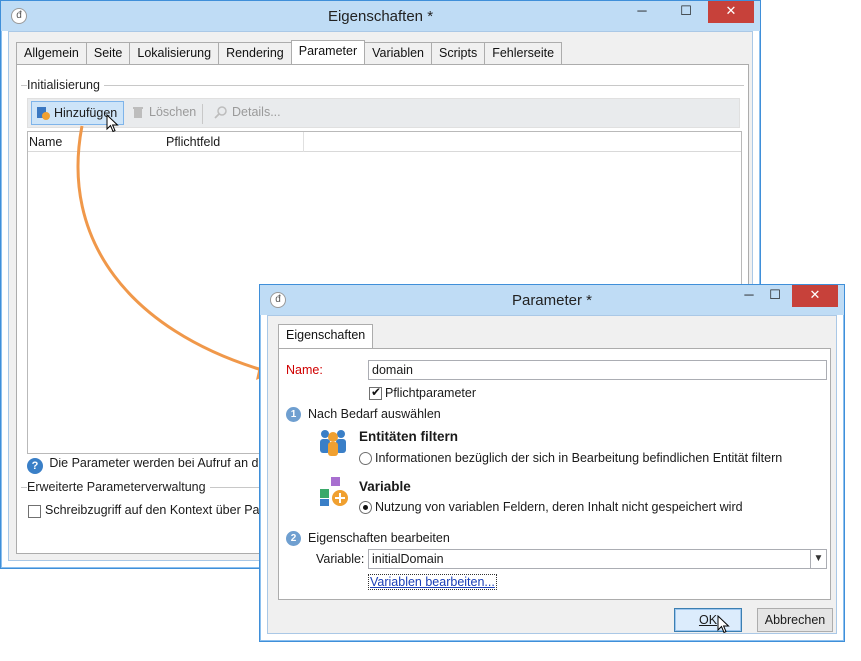  I want to click on tab-seite: Seite, so click(108, 53).